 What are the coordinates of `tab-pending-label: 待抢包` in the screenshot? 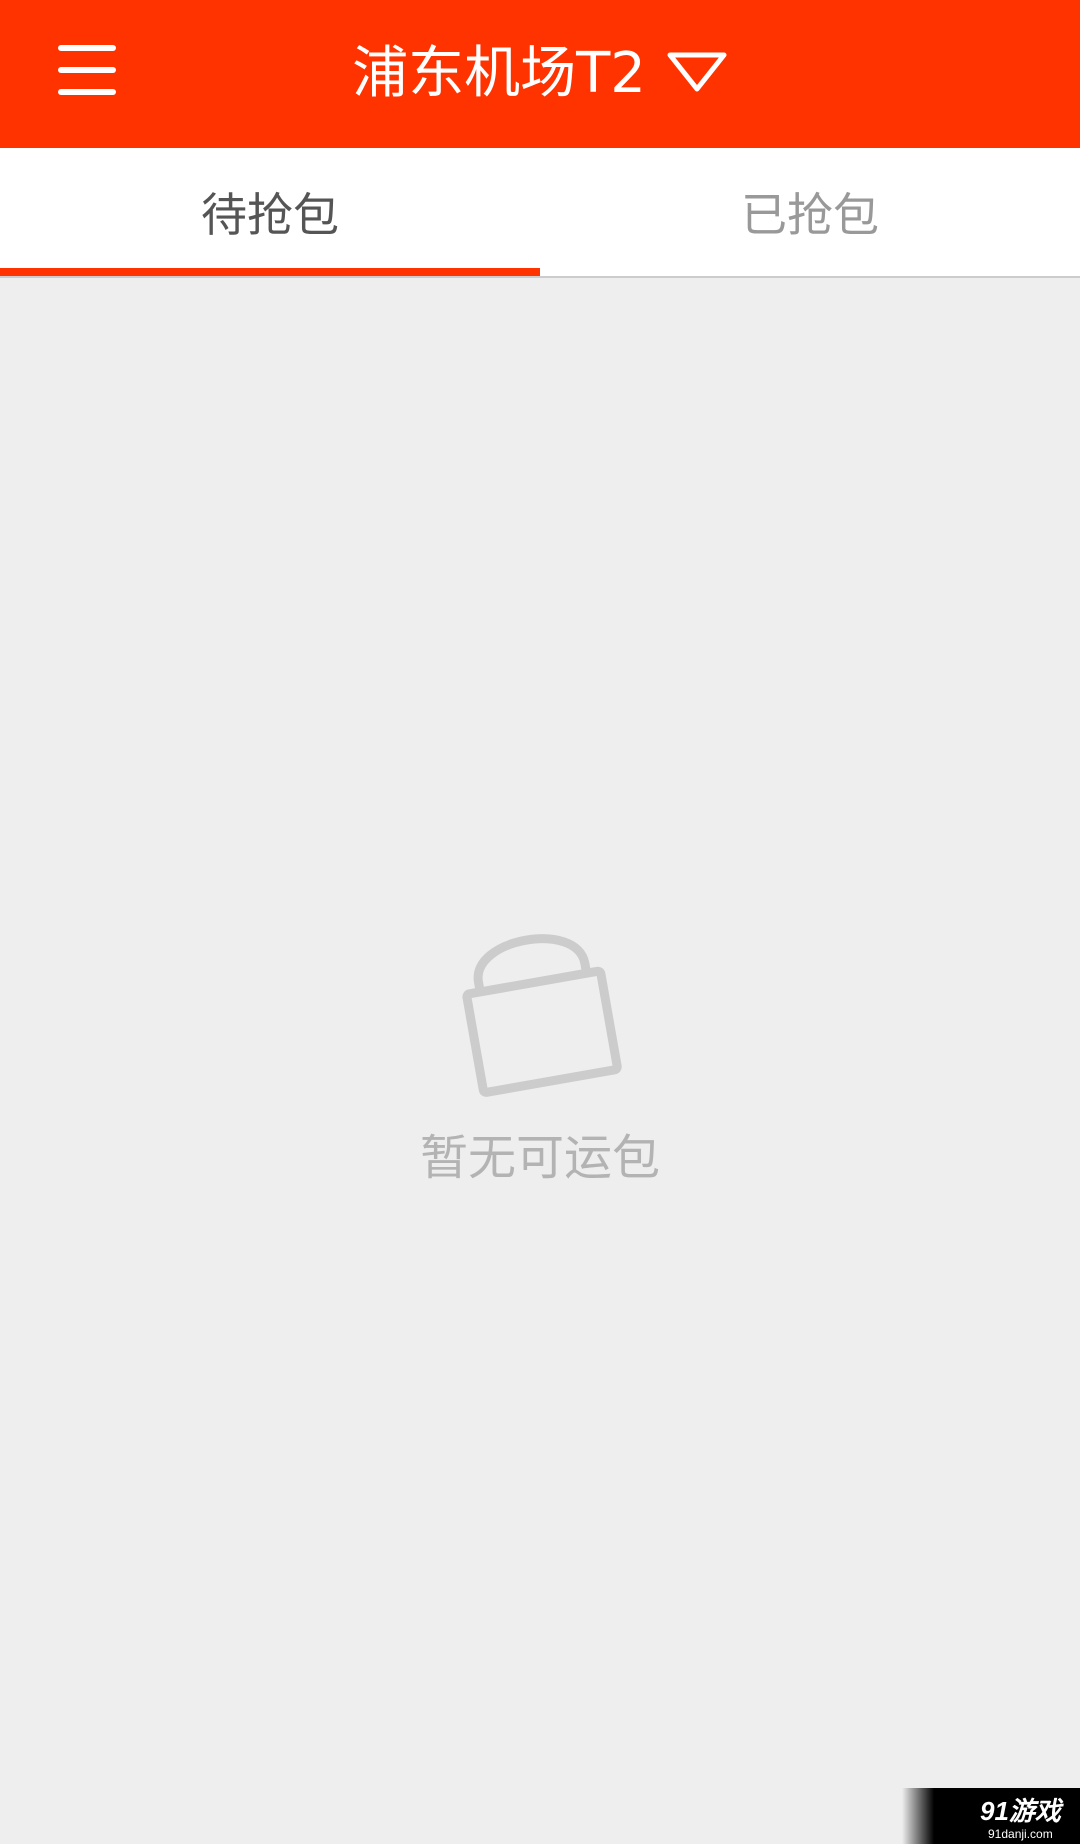 It's located at (270, 215).